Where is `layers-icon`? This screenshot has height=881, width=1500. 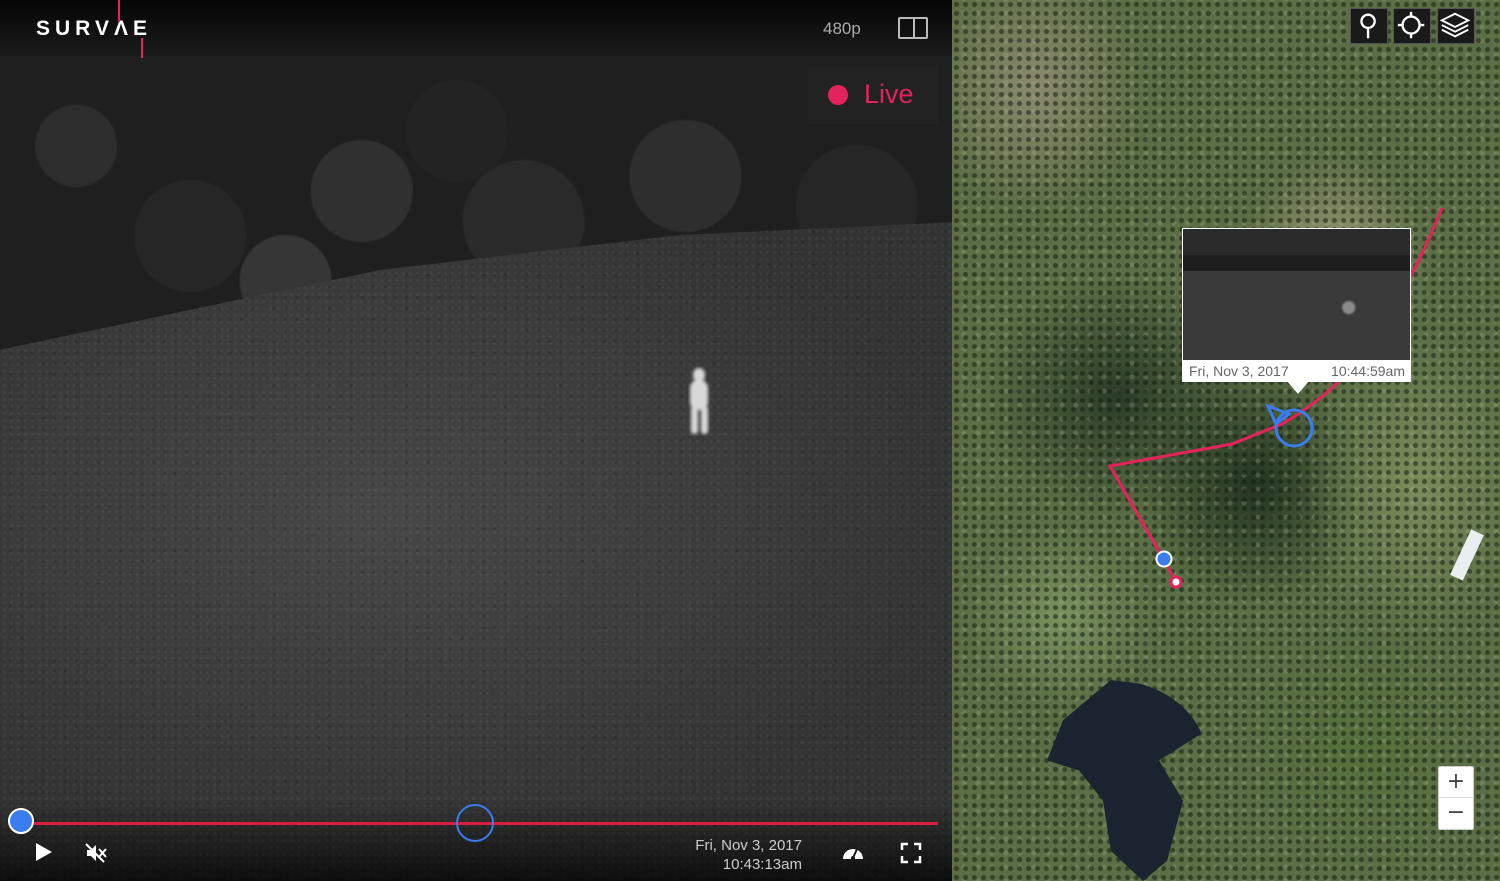
layers-icon is located at coordinates (1455, 25).